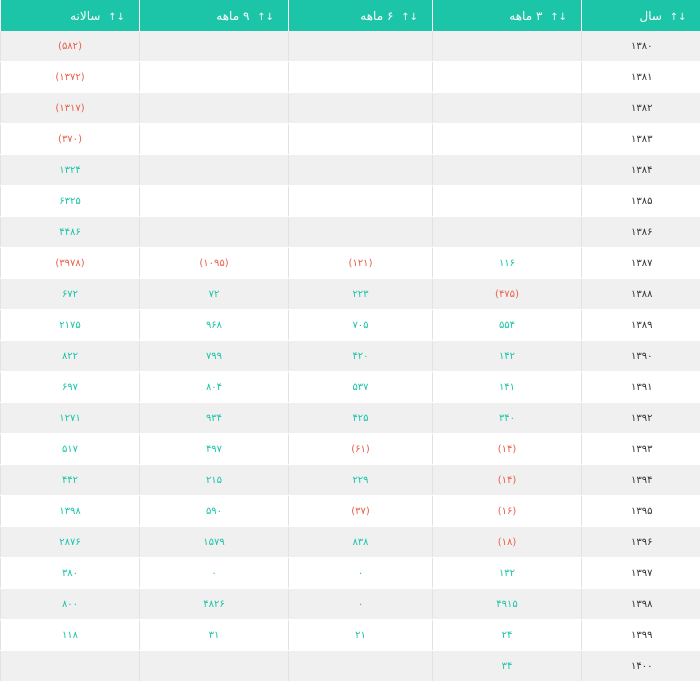 The height and width of the screenshot is (682, 700). What do you see at coordinates (214, 604) in the screenshot?
I see `cell-9month: ۴۸۲۶` at bounding box center [214, 604].